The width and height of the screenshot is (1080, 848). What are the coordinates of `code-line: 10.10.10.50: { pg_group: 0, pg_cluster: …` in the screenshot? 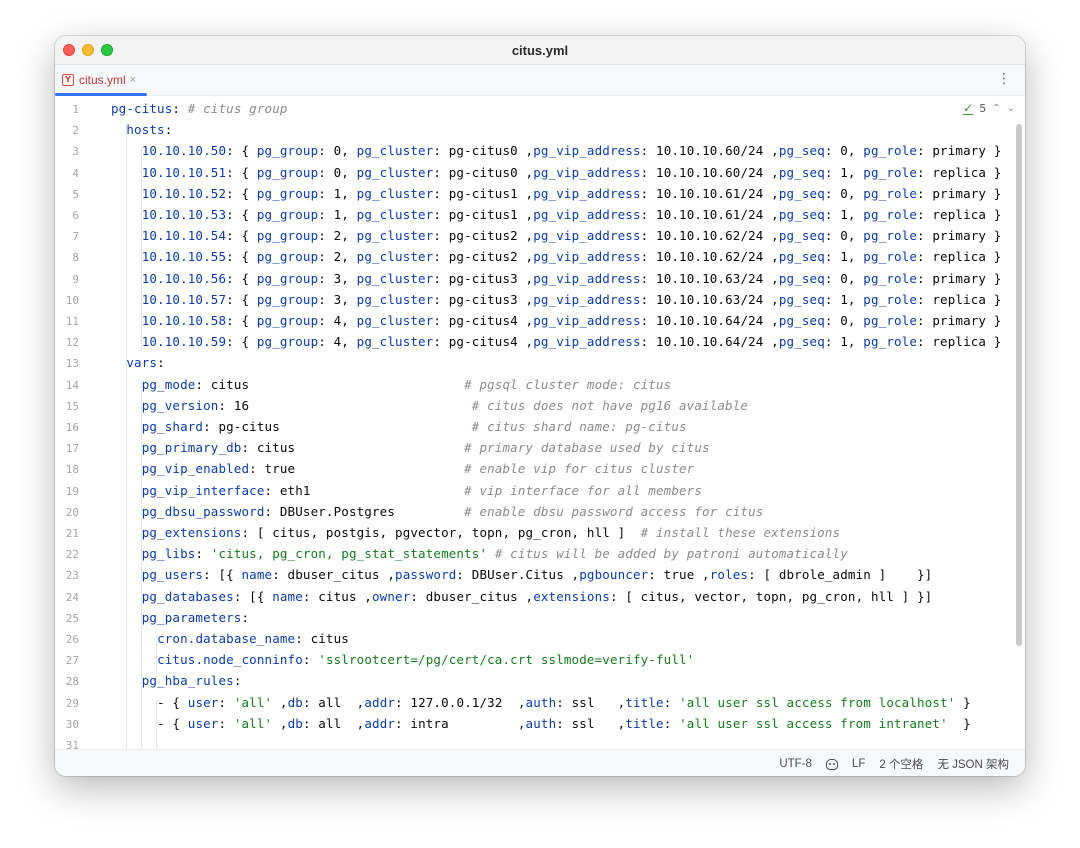 It's located at (556, 151).